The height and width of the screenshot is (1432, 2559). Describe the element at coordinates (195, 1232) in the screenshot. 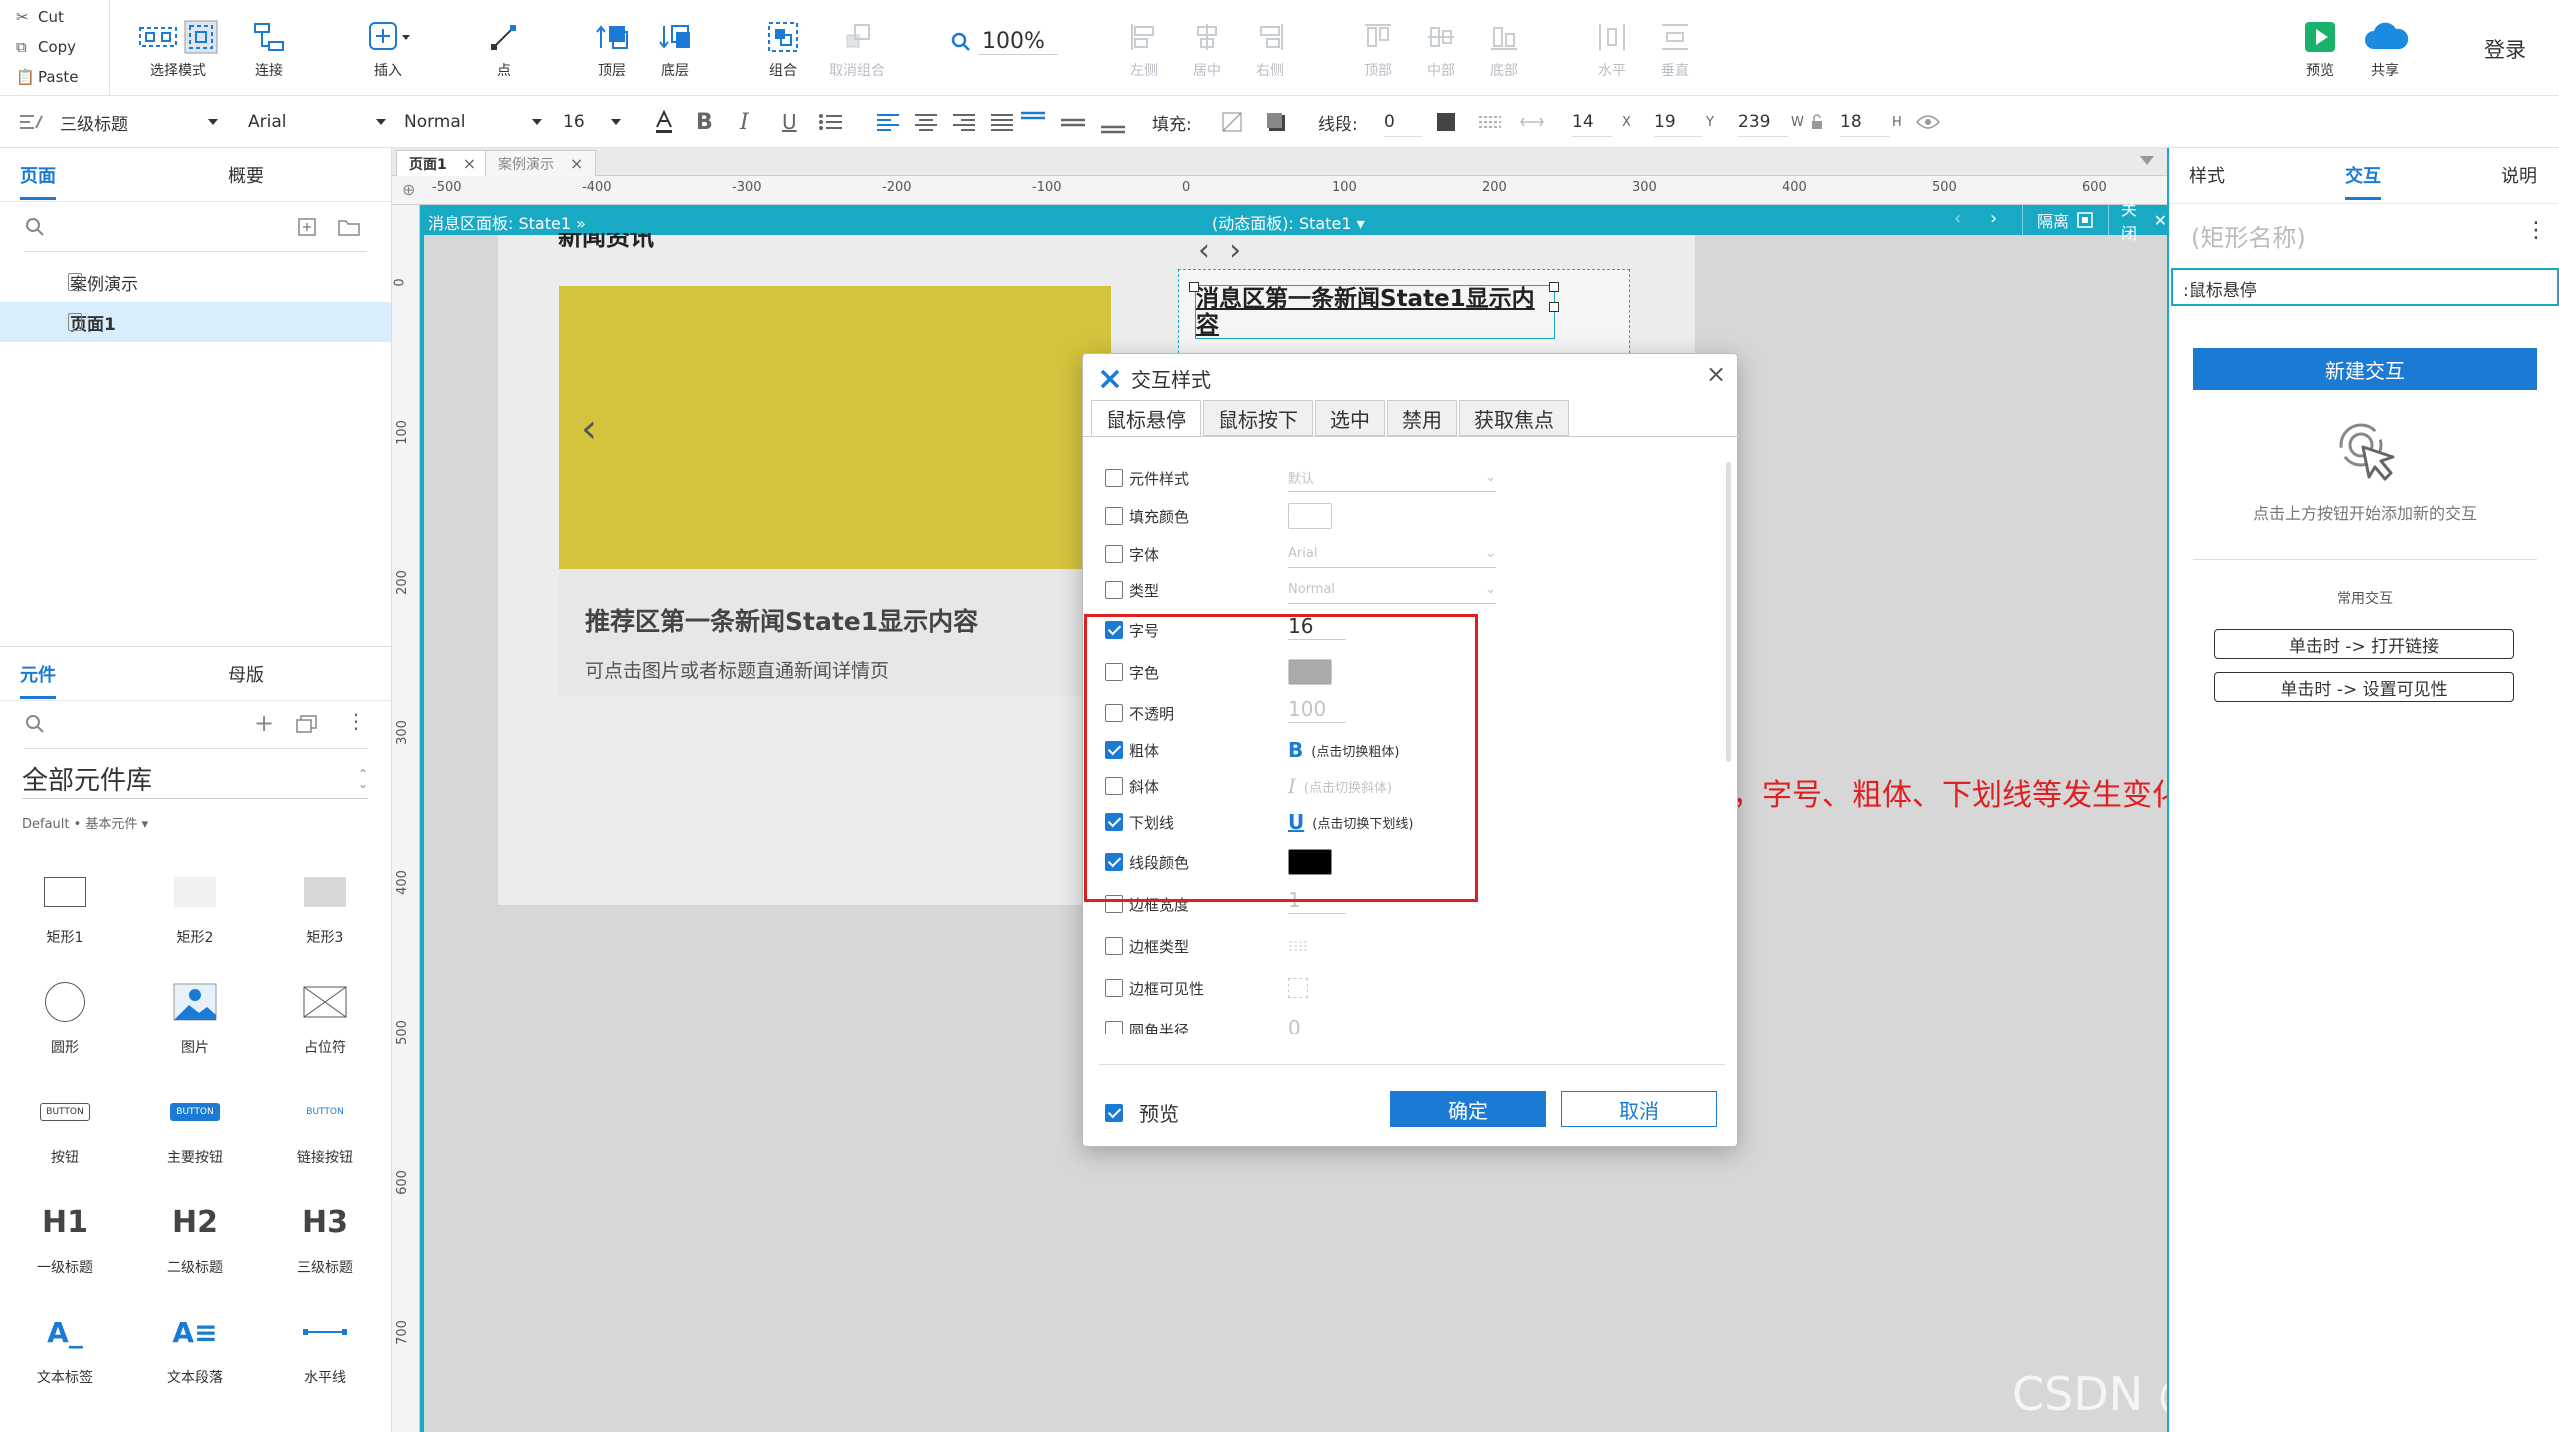

I see `widget-h2: H2 二级标题` at that location.